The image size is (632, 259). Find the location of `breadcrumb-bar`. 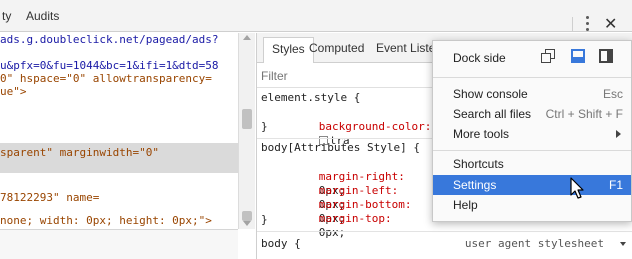

breadcrumb-bar is located at coordinates (119, 244).